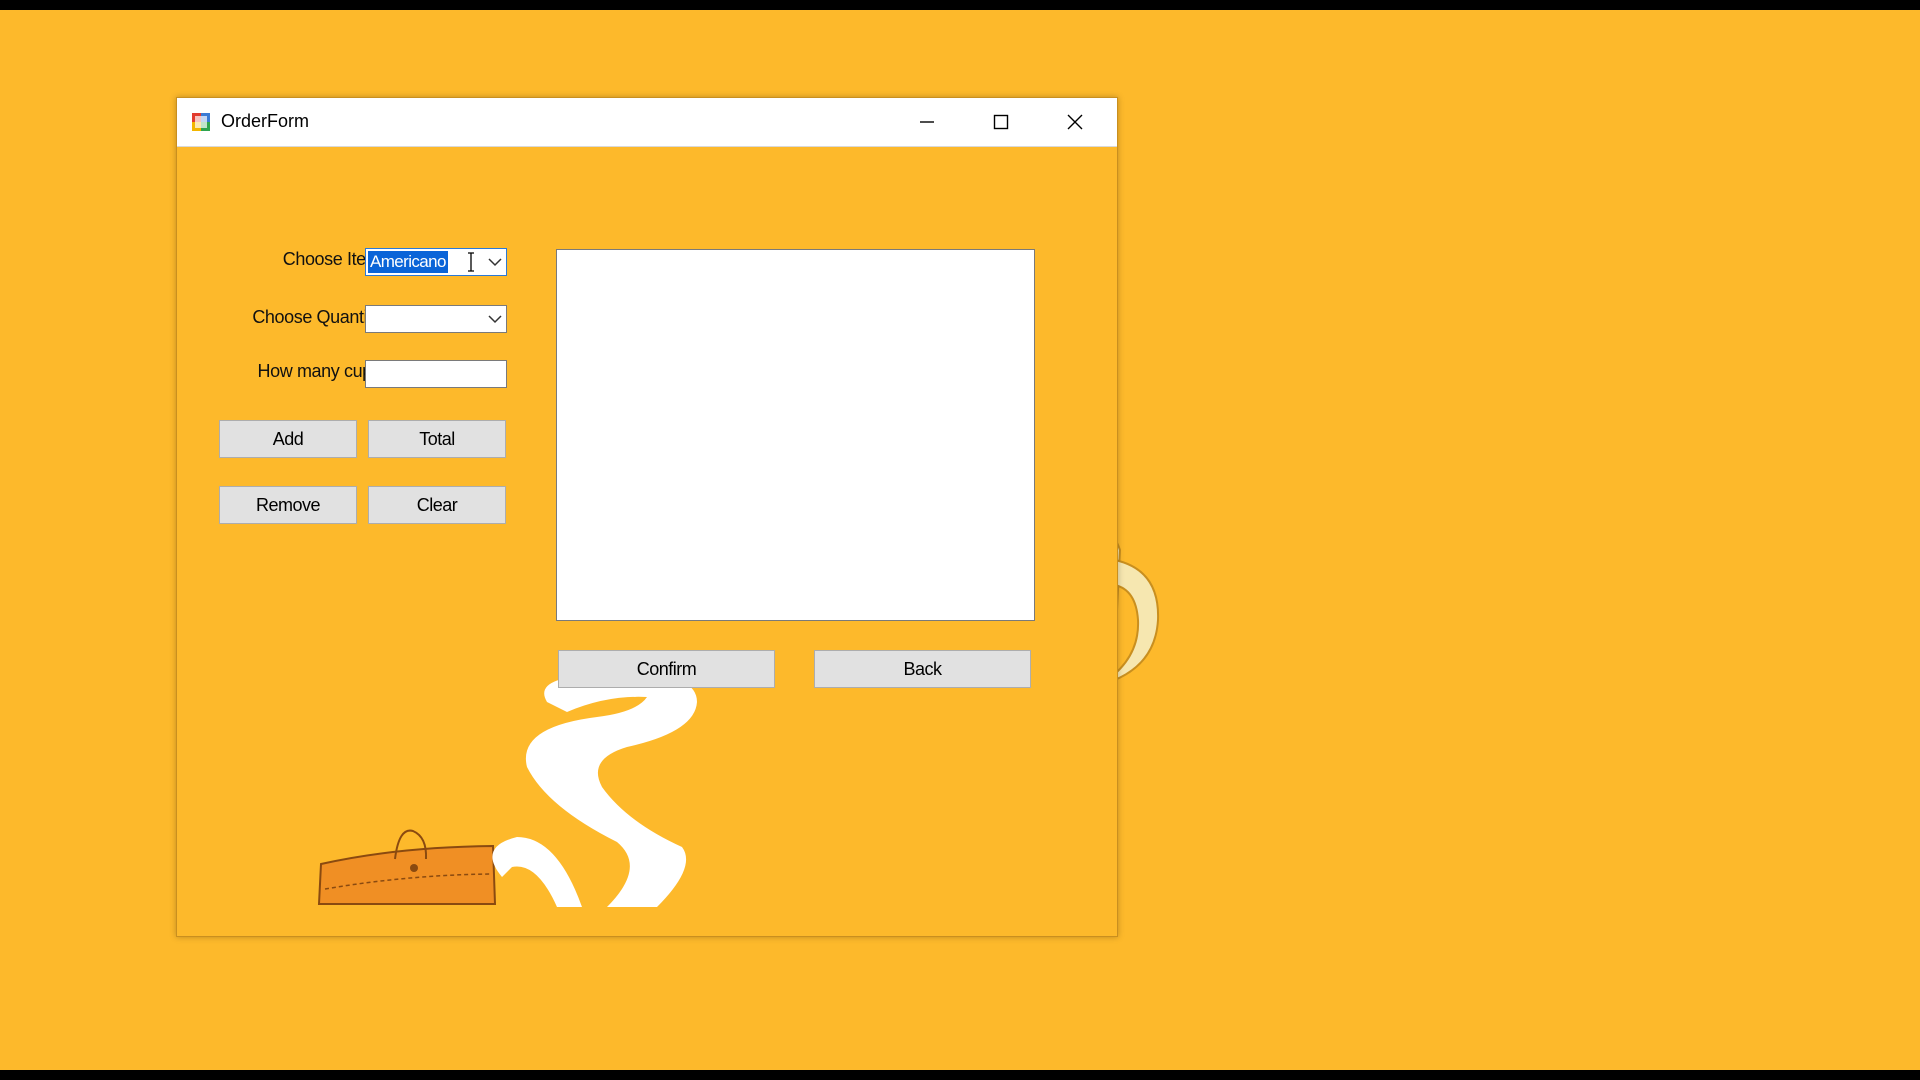 This screenshot has height=1080, width=1920. I want to click on window-title: OrderForm, so click(265, 121).